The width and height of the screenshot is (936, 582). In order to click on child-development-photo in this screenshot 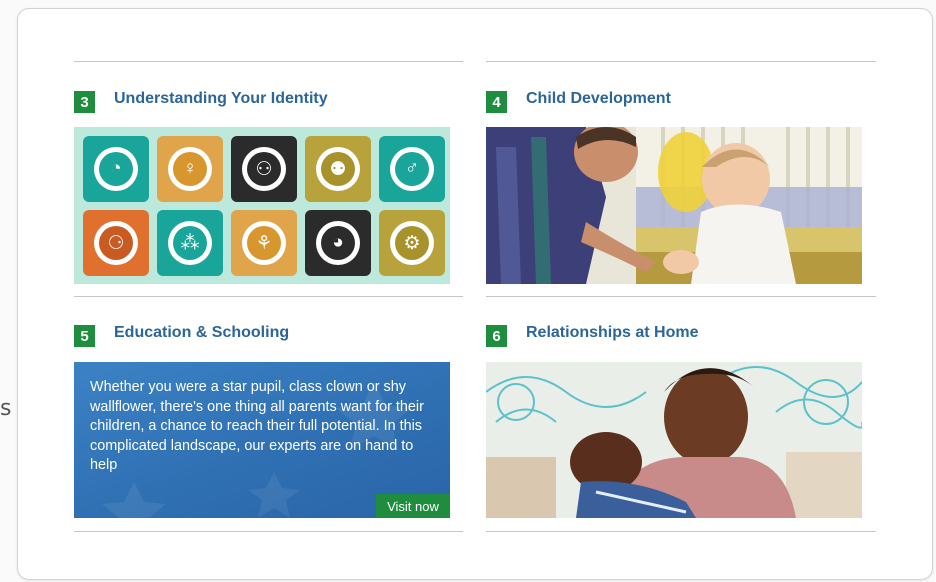, I will do `click(674, 205)`.